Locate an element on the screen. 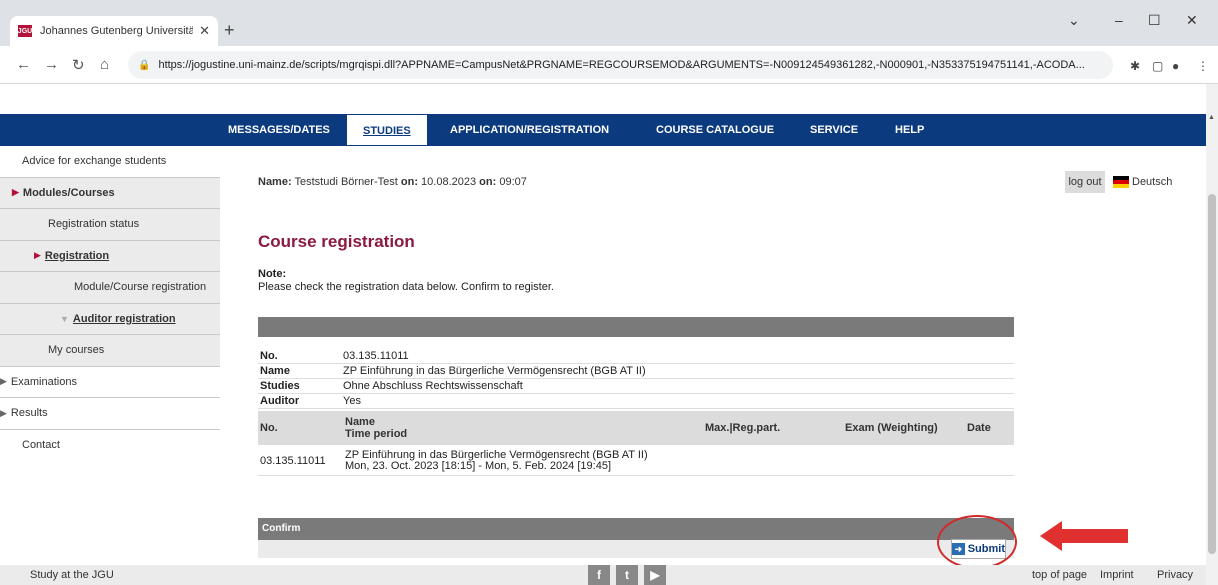 This screenshot has height=585, width=1218. detail-key: No. is located at coordinates (269, 356).